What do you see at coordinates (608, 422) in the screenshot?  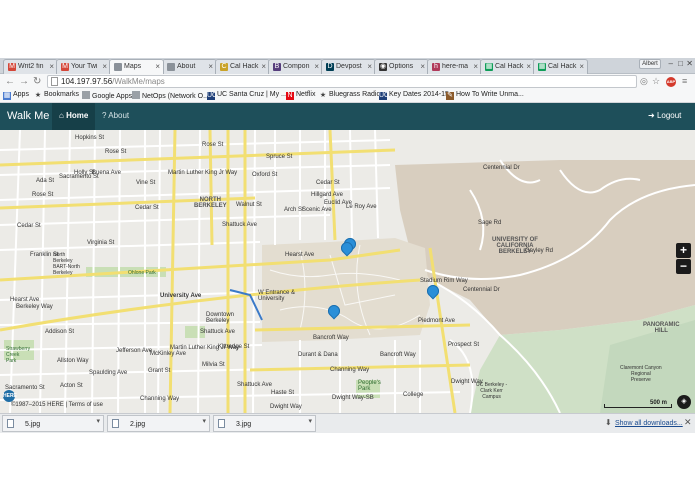 I see `download-arrow-icon: ⬇` at bounding box center [608, 422].